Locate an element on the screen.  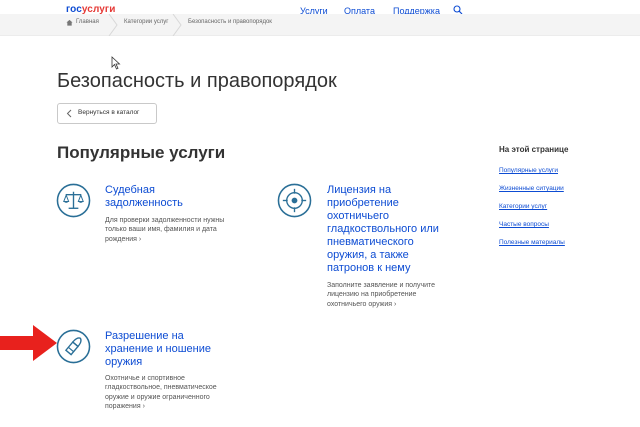
aside-link-popular-services: Популярные услуги is located at coordinates (528, 170).